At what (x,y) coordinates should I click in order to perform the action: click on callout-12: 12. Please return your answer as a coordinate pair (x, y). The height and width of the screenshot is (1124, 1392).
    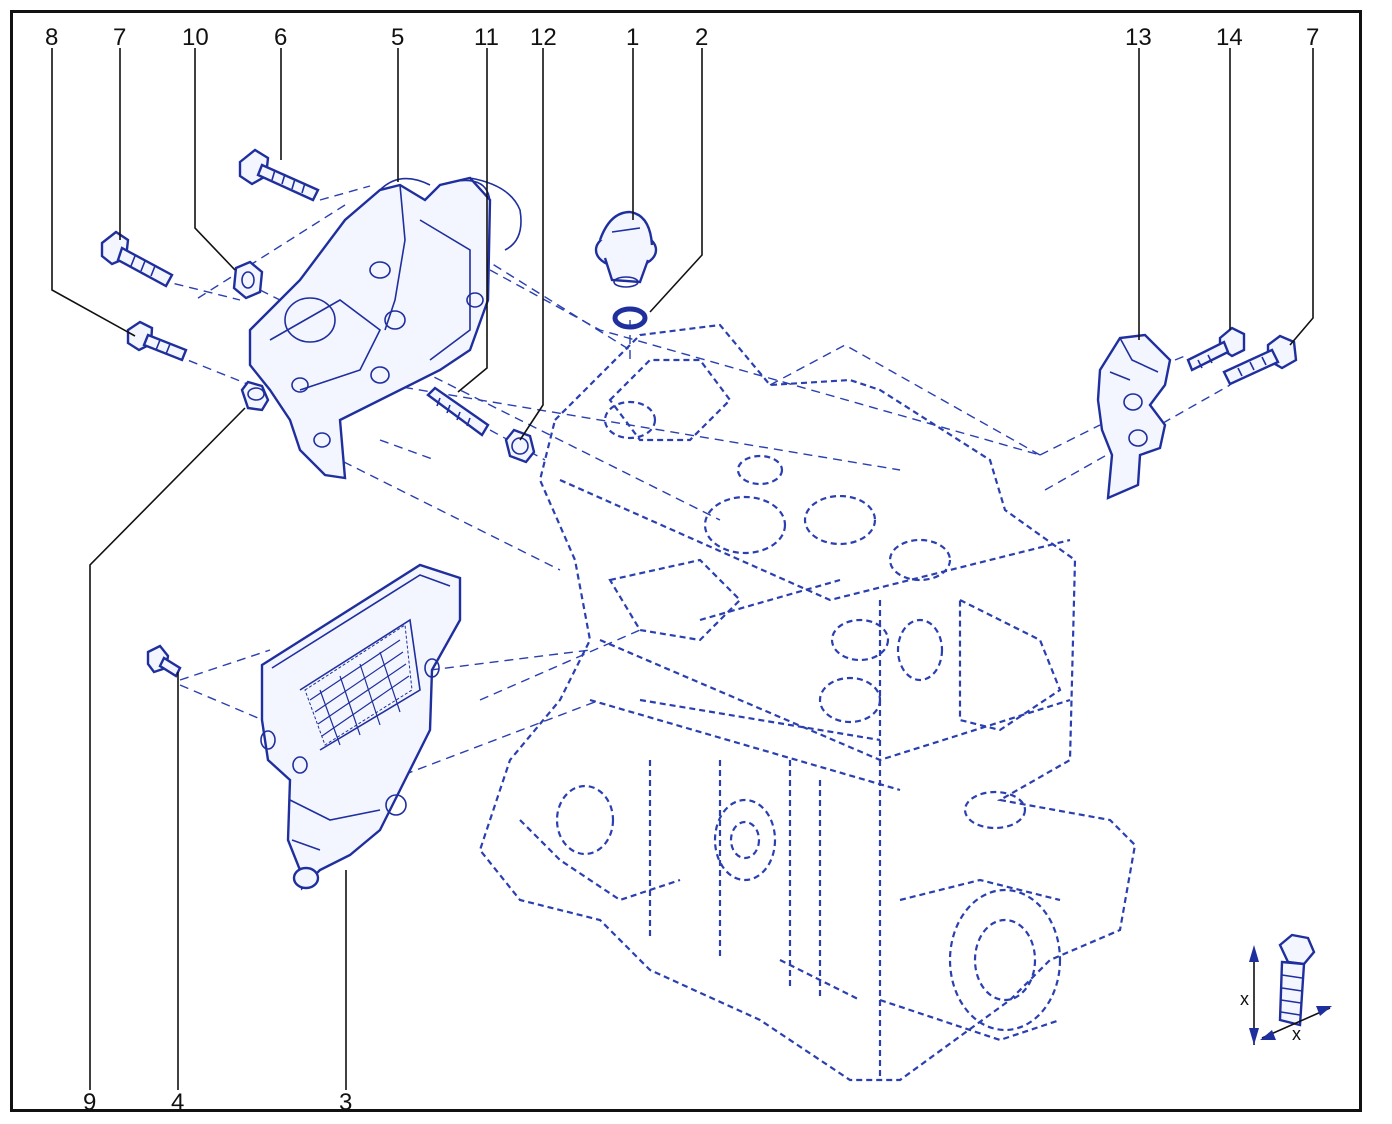
    Looking at the image, I should click on (543, 37).